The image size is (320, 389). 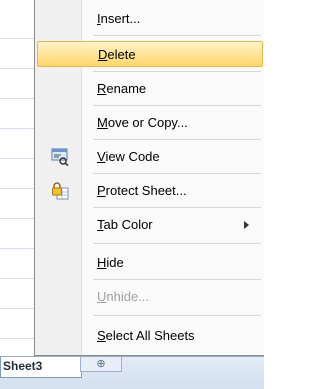 I want to click on protect-sheet-icon, so click(x=60, y=191).